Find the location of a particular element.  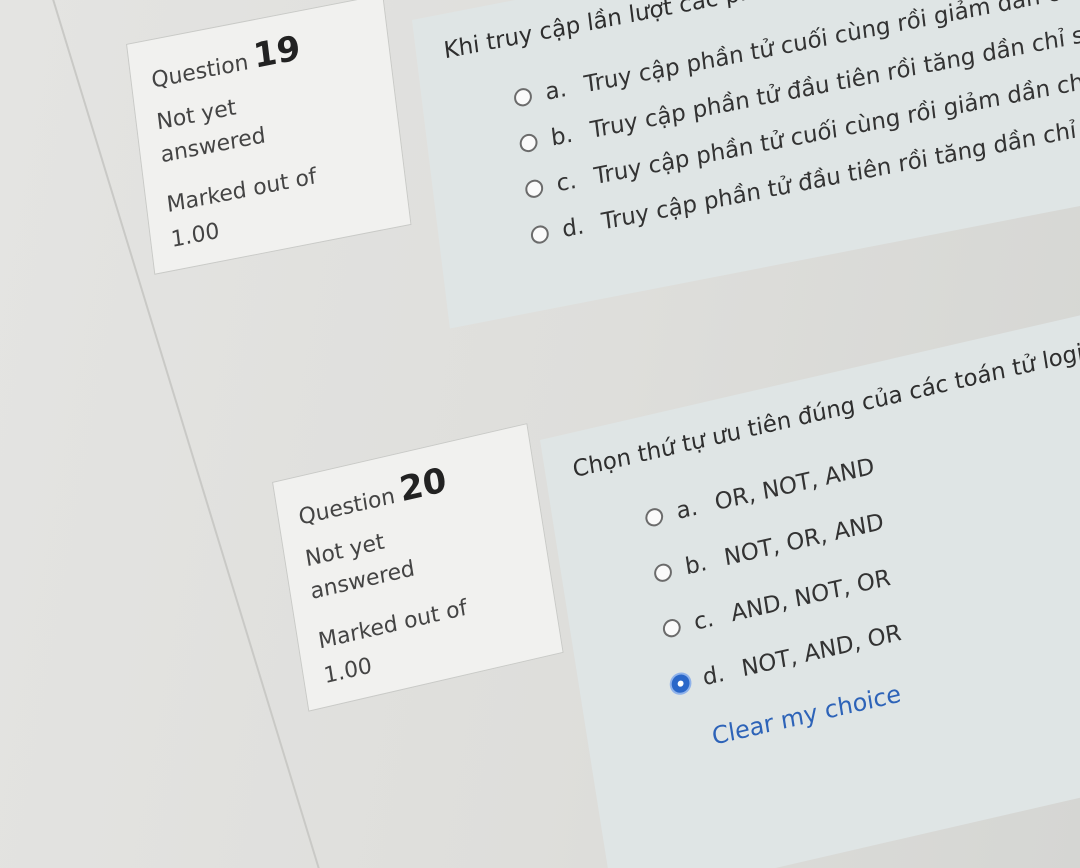

radio-button-selected is located at coordinates (680, 683).